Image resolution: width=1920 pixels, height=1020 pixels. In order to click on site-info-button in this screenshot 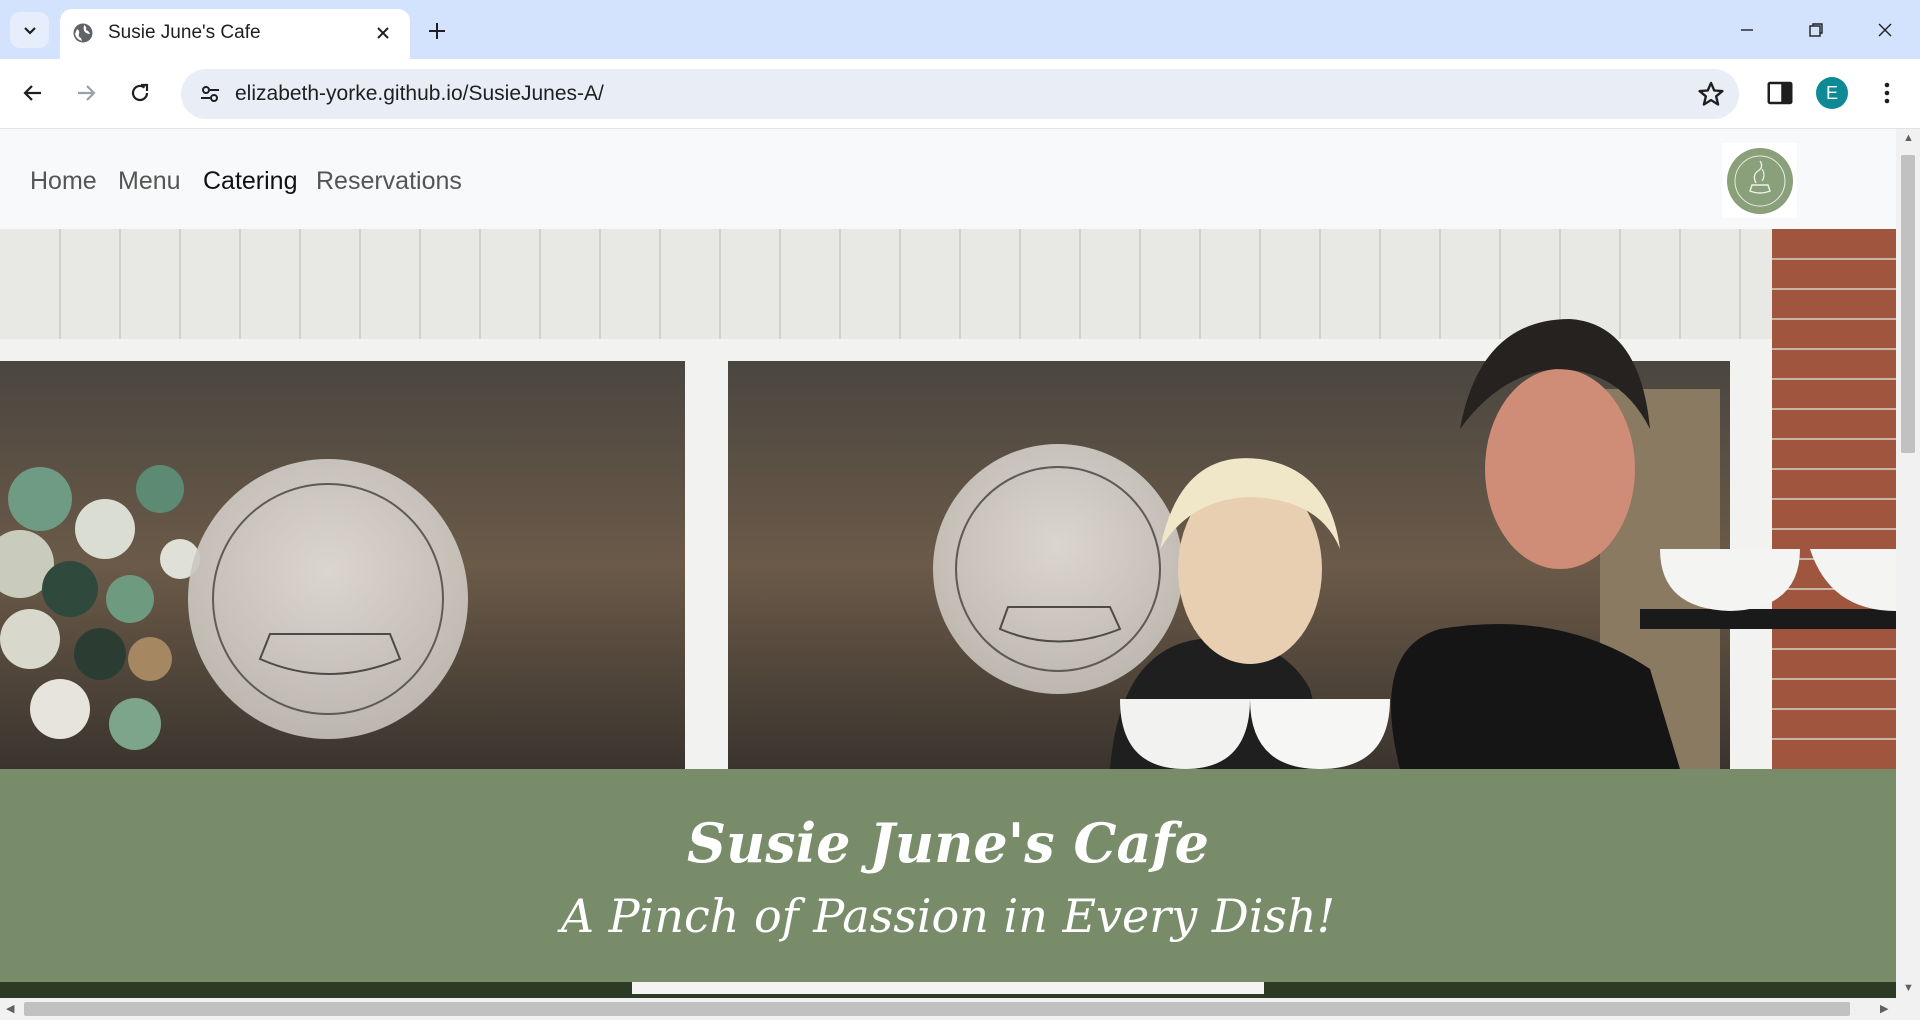, I will do `click(210, 94)`.